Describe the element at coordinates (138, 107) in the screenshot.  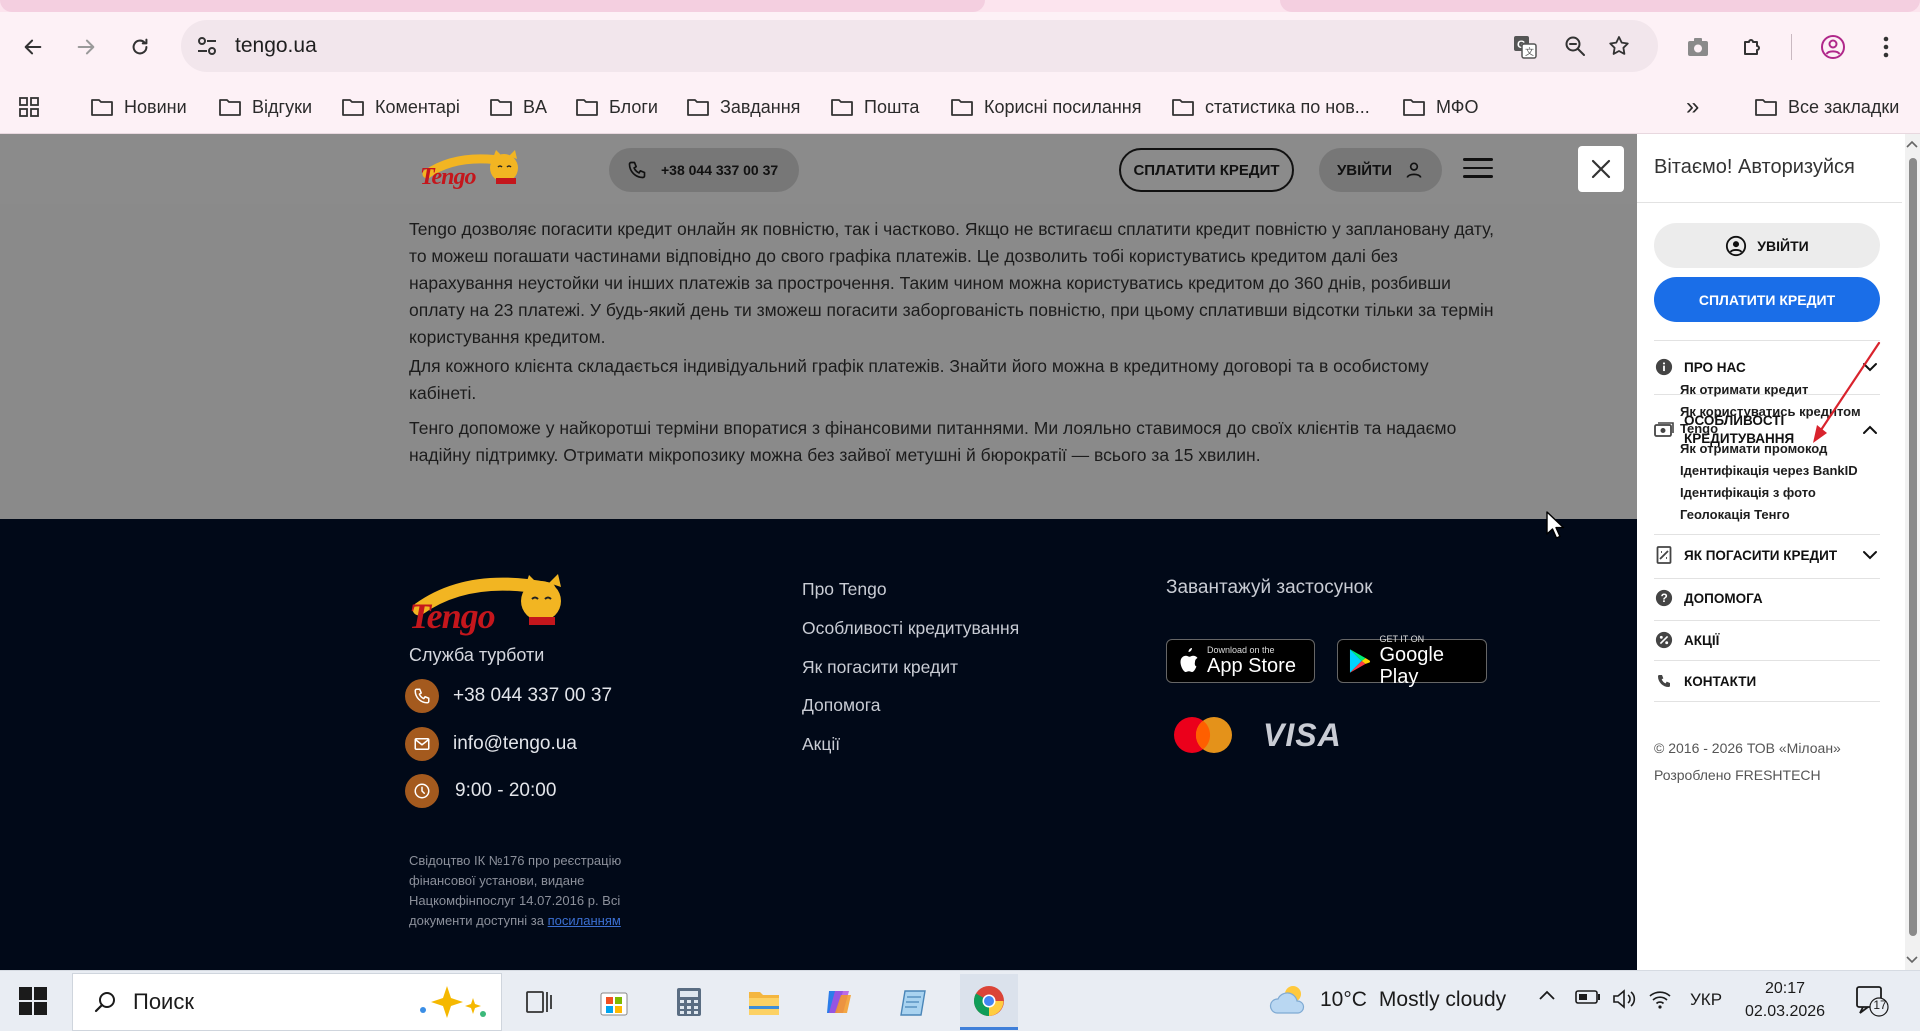
I see `bookmark-folder: Новини` at that location.